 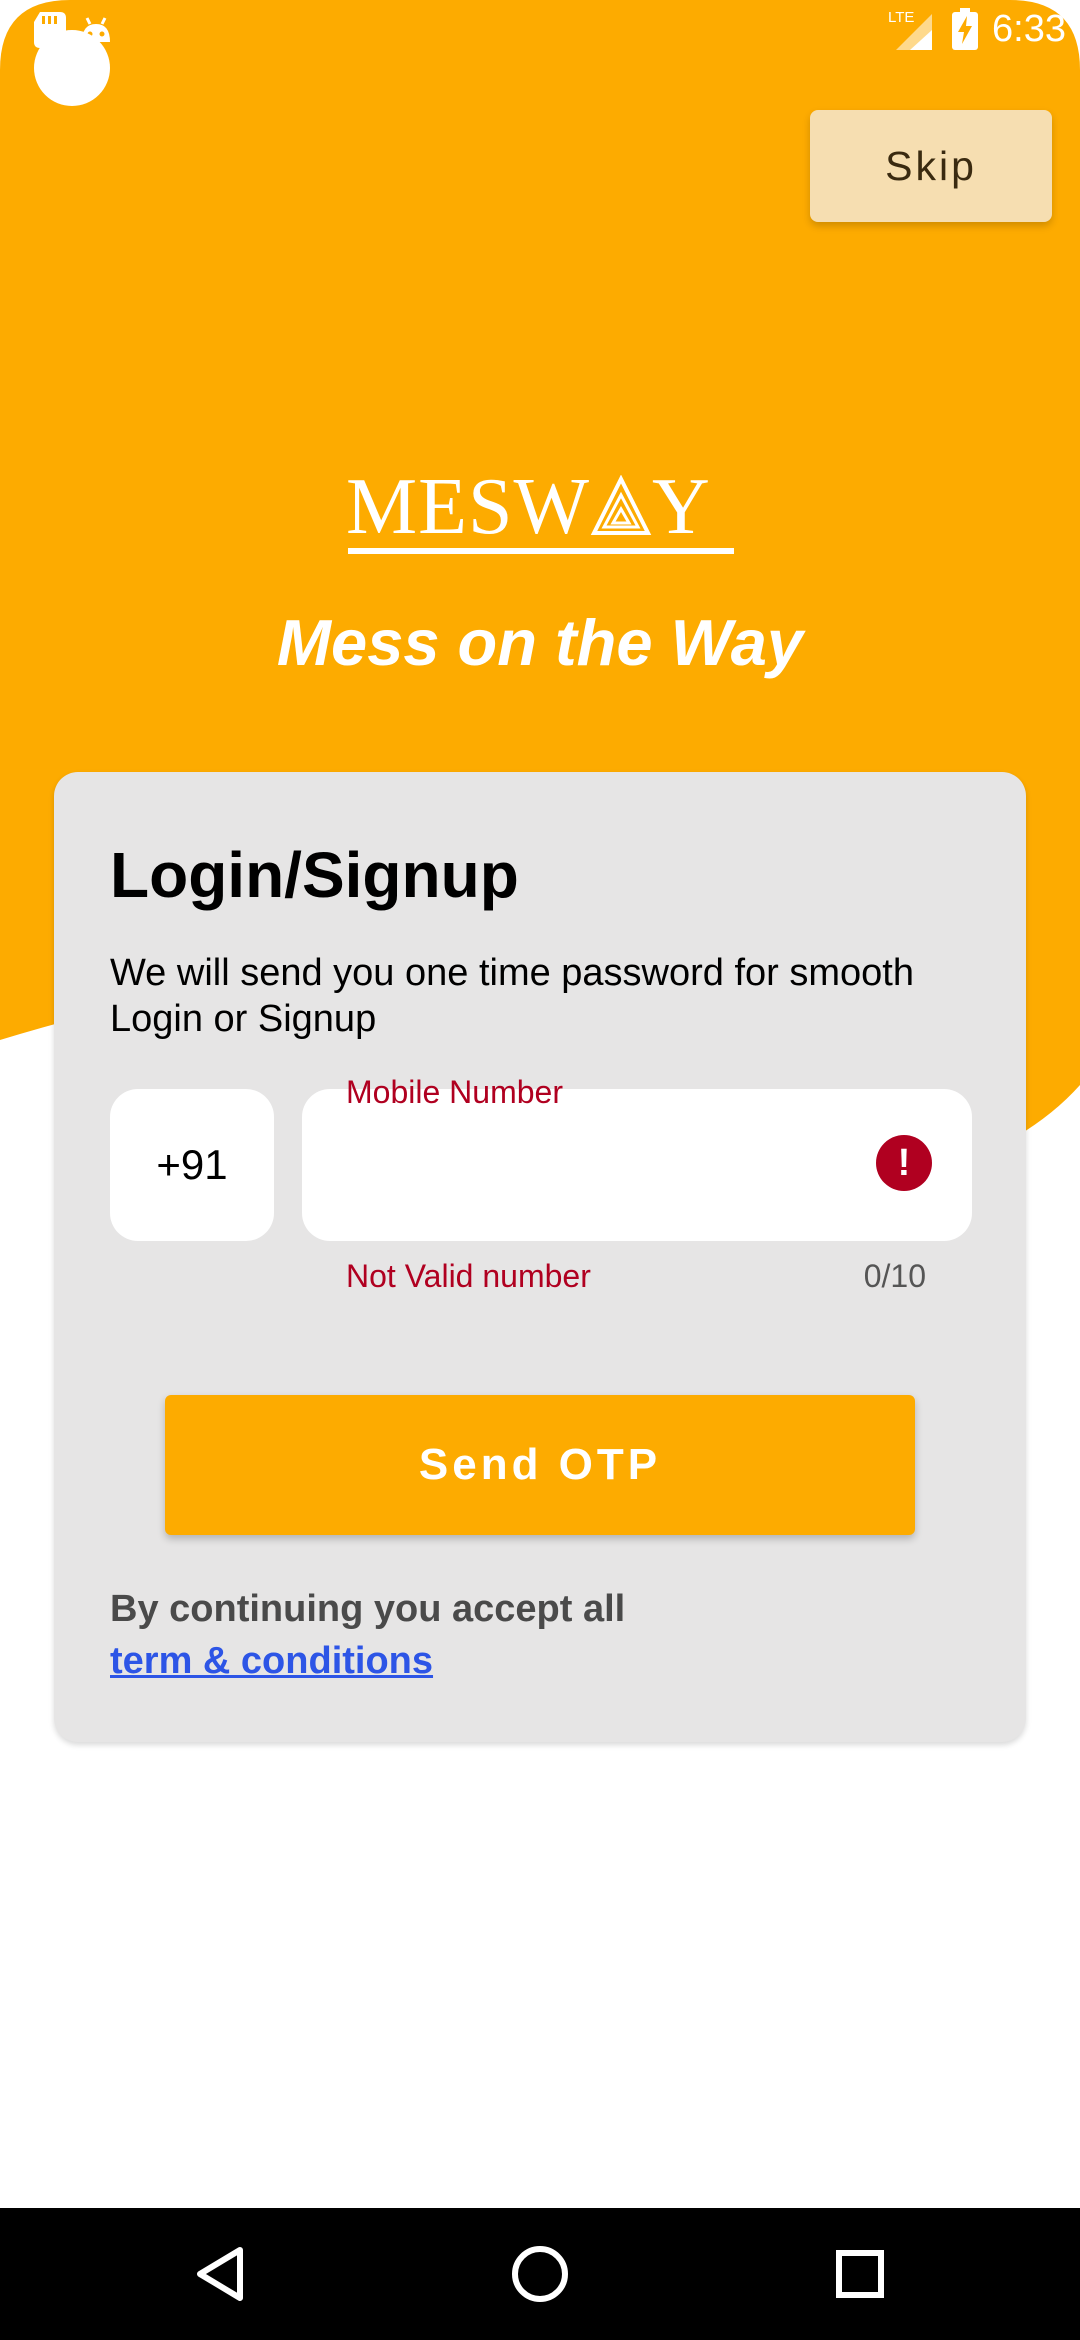 I want to click on error-message: Not Valid number, so click(x=468, y=1276).